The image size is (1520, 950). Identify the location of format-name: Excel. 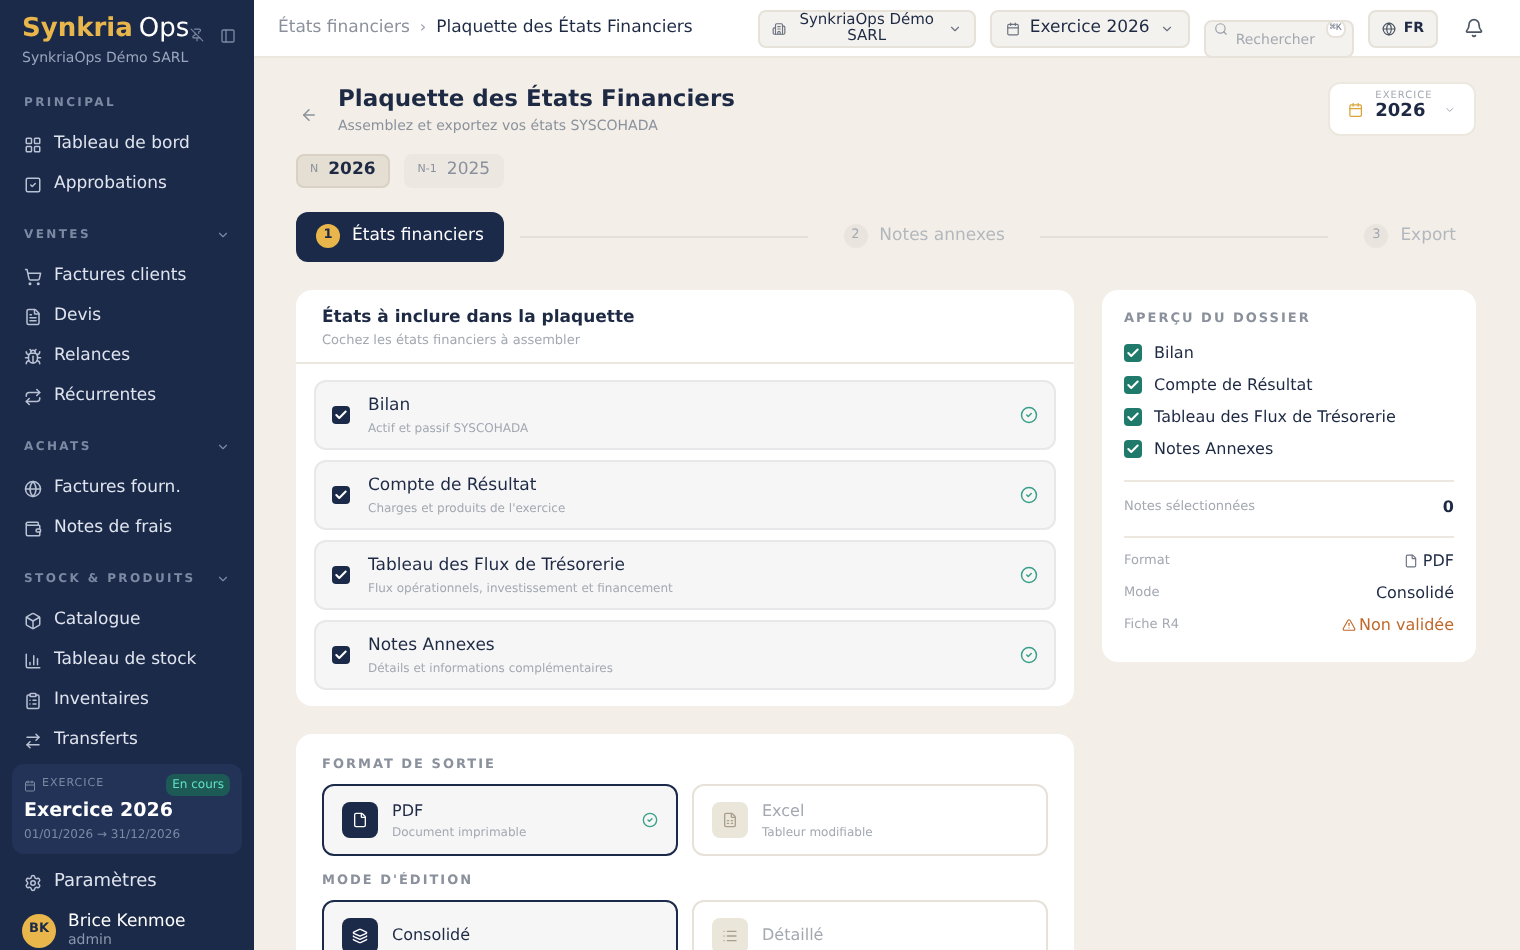
(784, 811).